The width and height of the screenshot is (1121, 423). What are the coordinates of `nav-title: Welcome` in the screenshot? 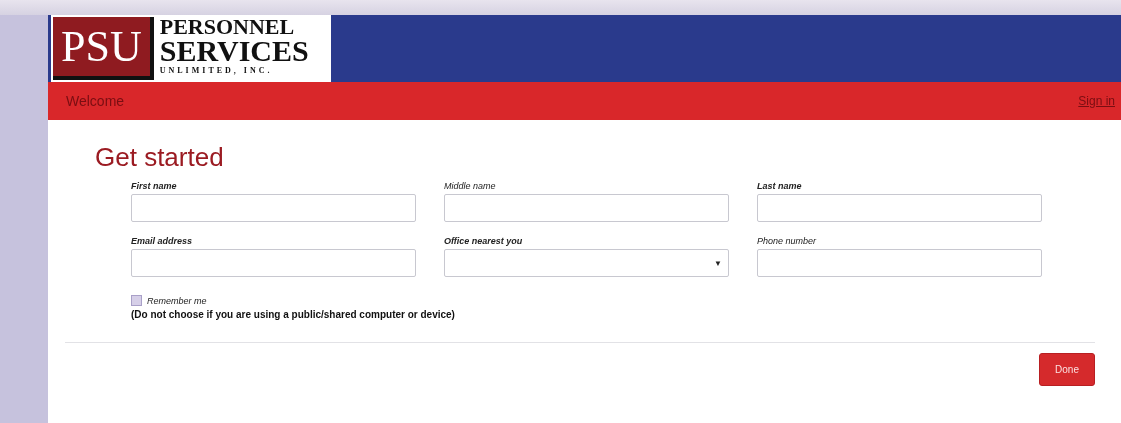 It's located at (95, 101).